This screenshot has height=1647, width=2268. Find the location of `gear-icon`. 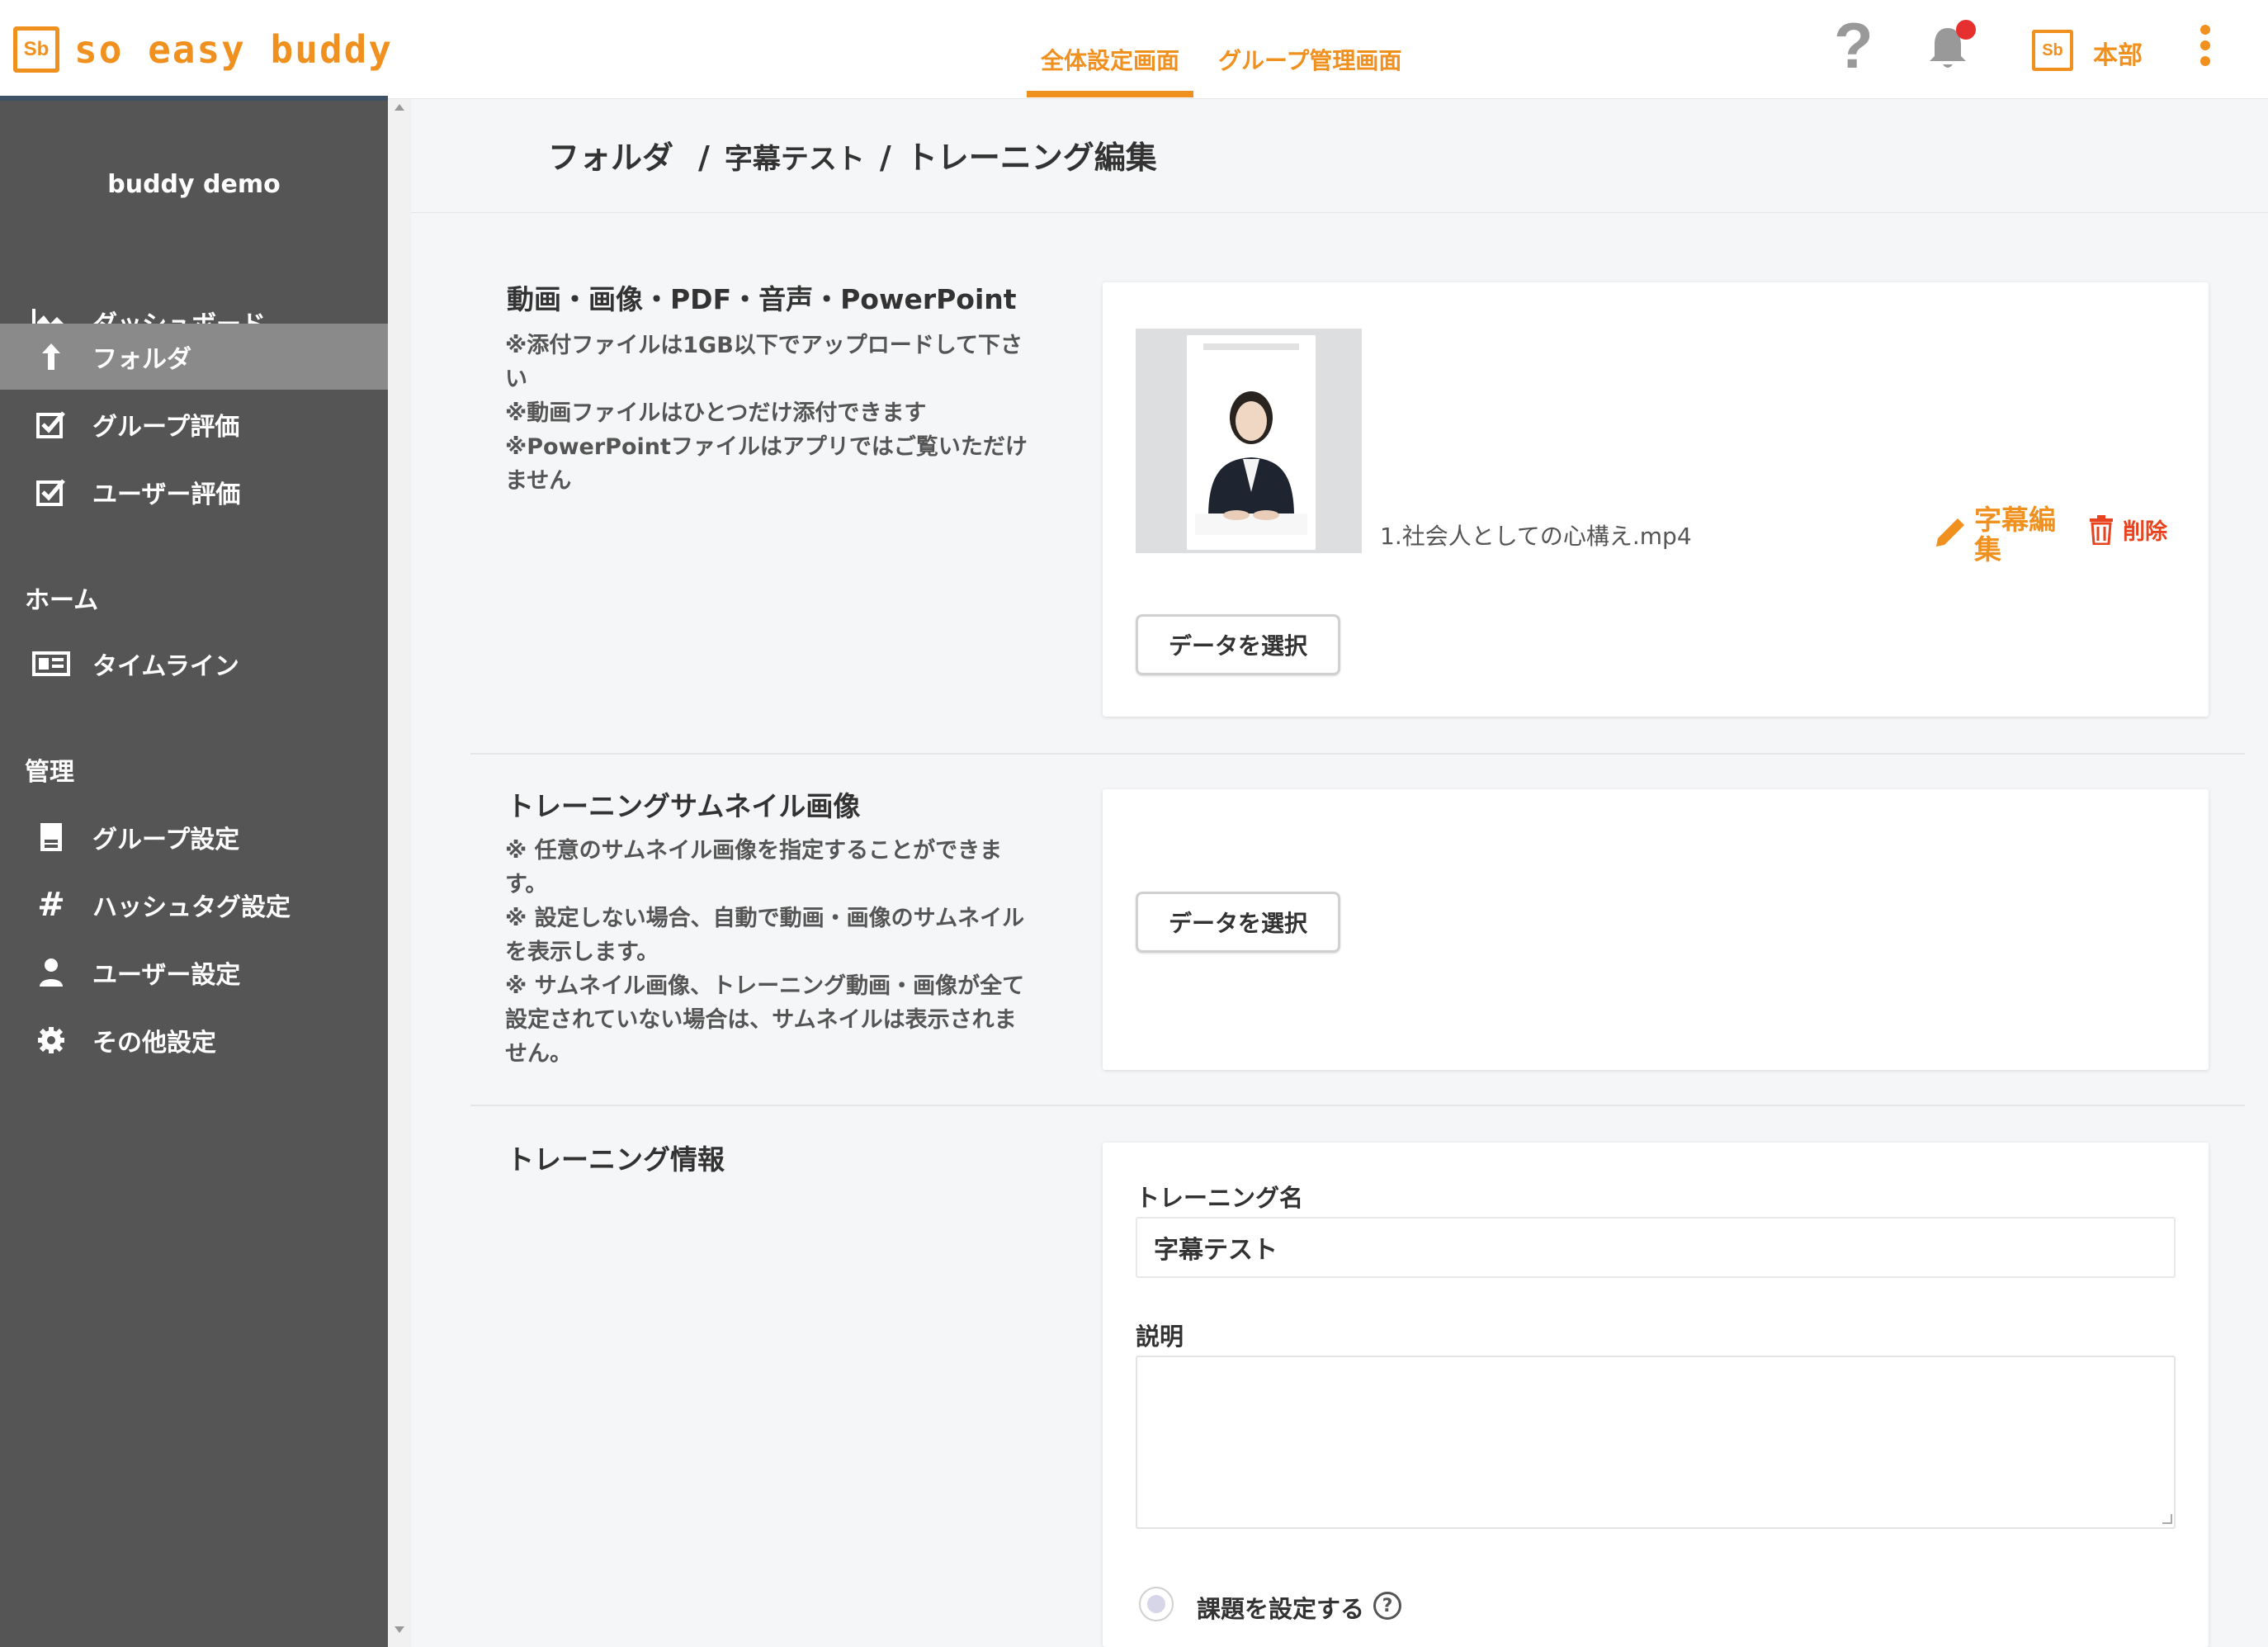

gear-icon is located at coordinates (51, 1040).